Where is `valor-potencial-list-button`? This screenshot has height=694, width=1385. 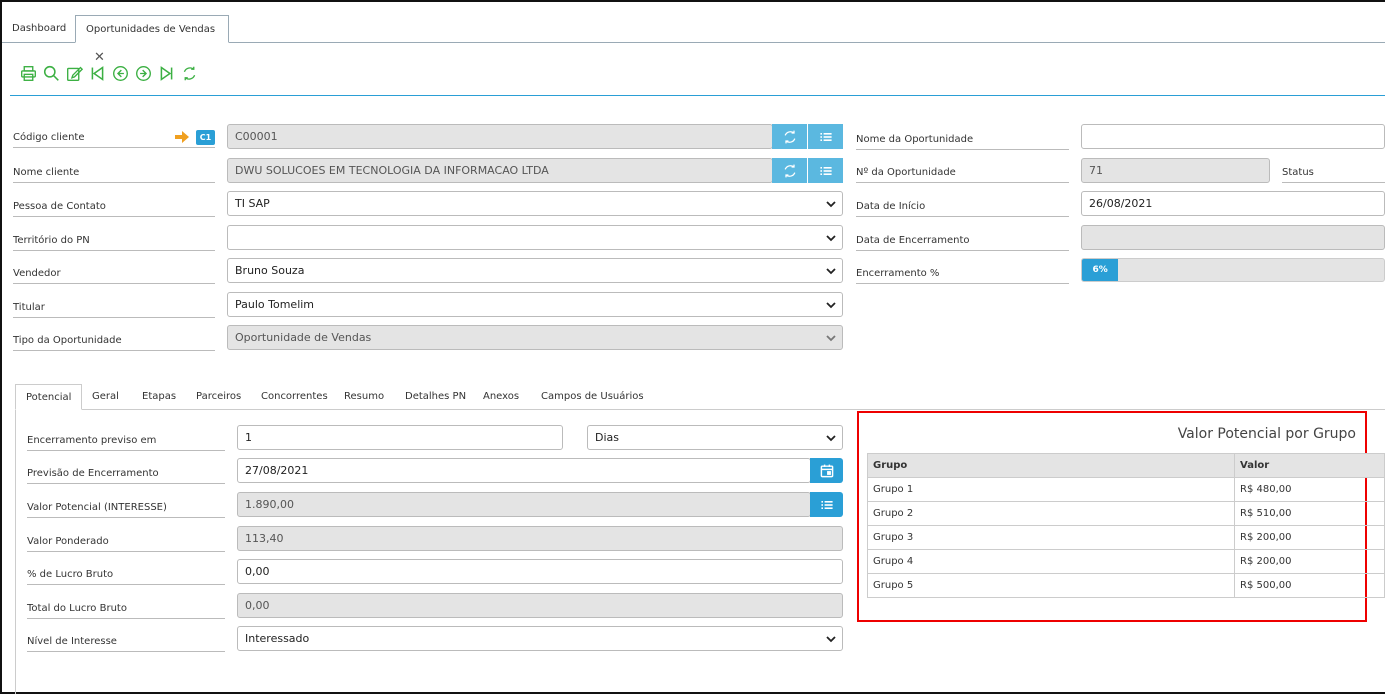 valor-potencial-list-button is located at coordinates (826, 504).